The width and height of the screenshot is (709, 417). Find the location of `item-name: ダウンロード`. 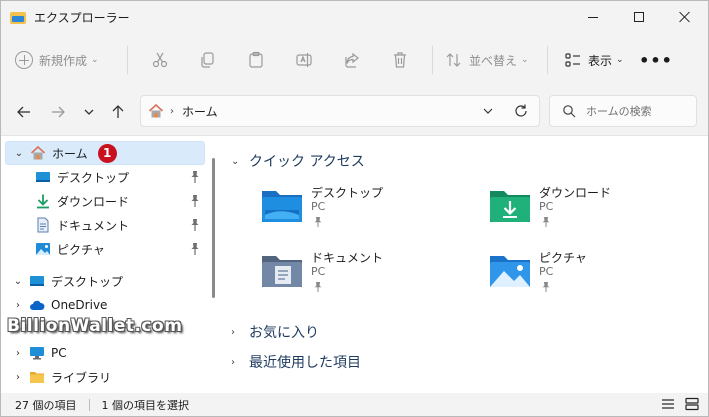

item-name: ダウンロード is located at coordinates (575, 193).